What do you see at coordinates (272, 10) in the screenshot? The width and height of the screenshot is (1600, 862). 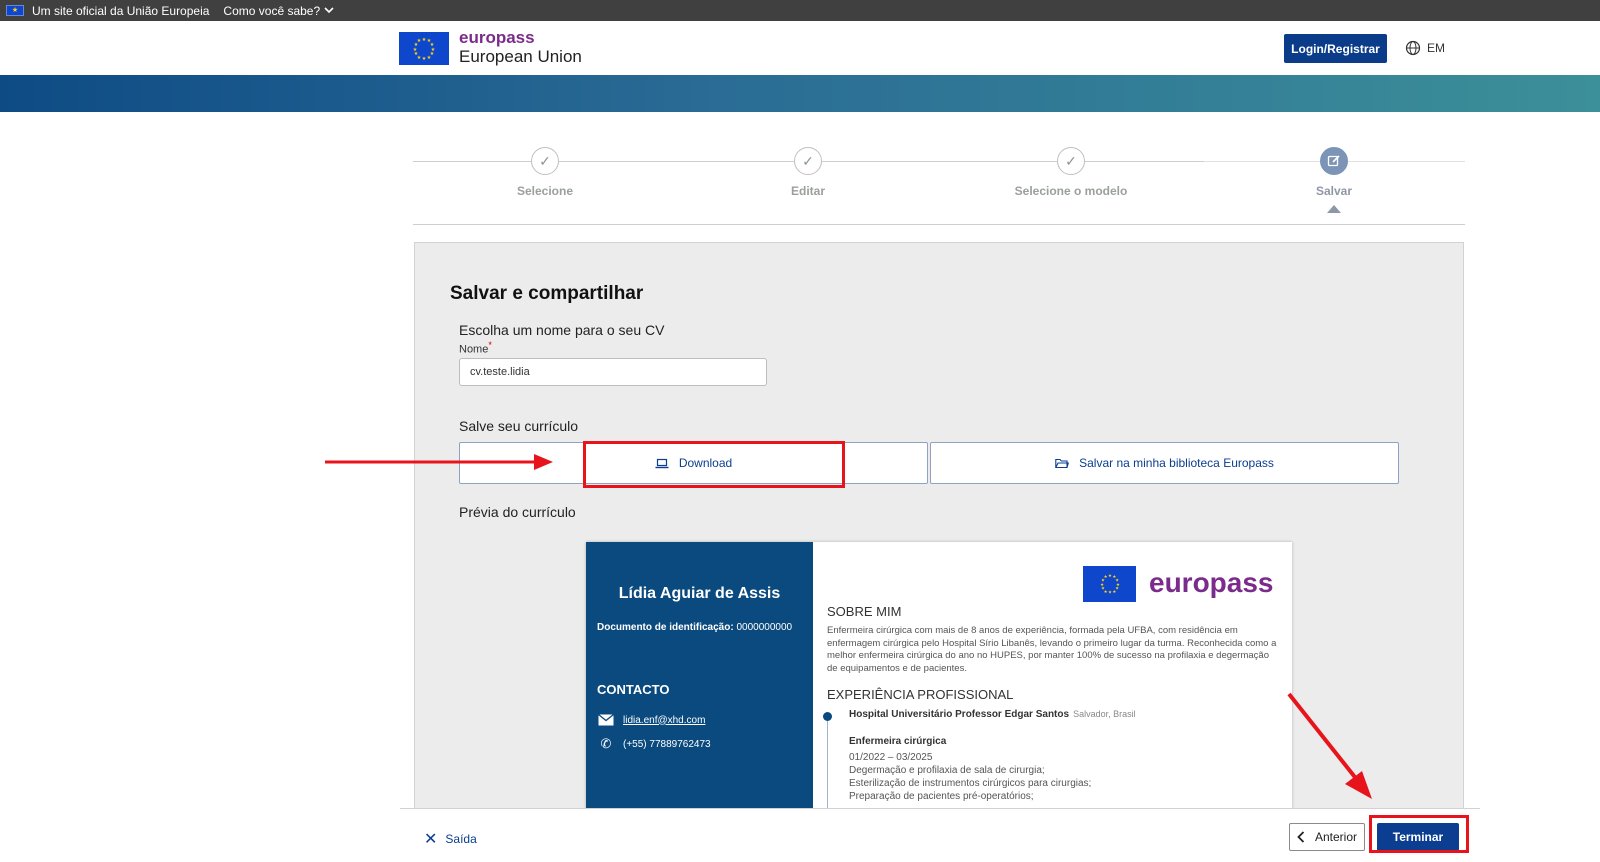 I see `how-do-you-know-label: Como você sabe?` at bounding box center [272, 10].